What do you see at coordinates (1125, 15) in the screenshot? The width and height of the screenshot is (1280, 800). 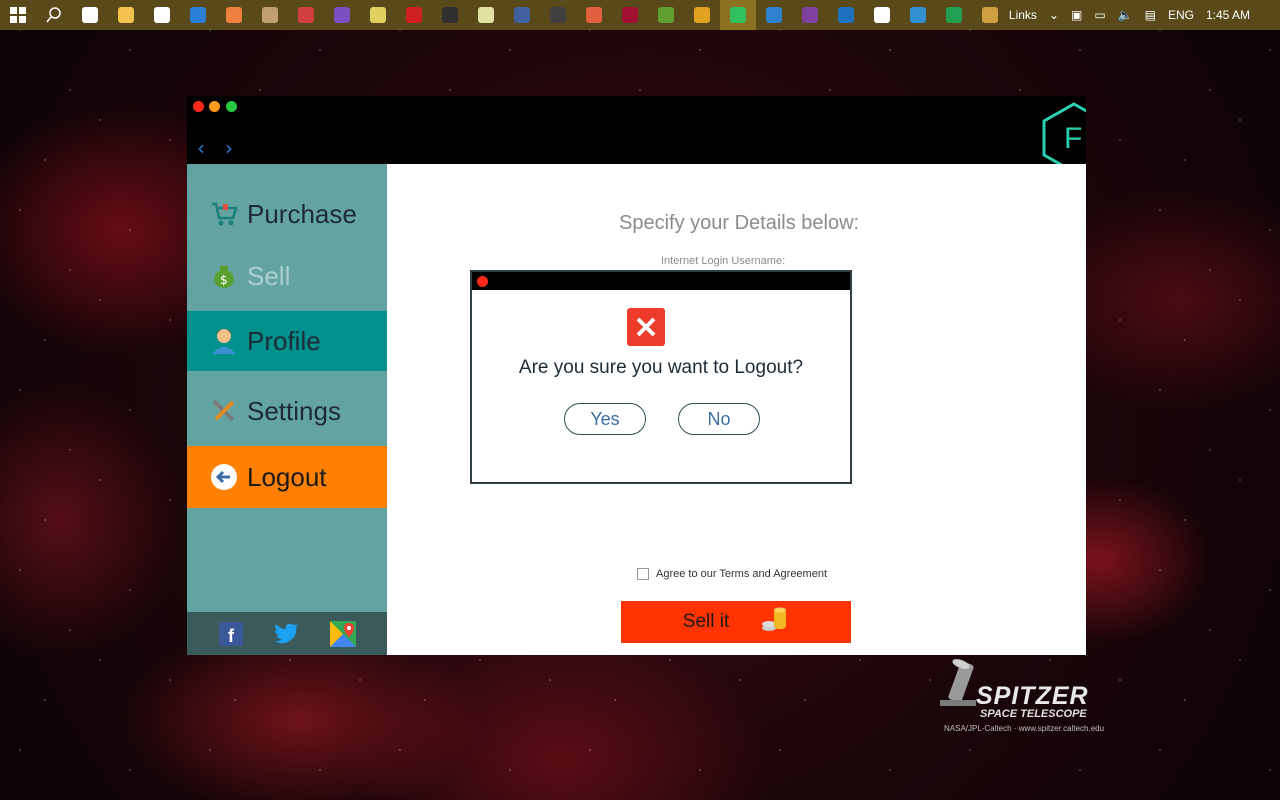 I see `volume-icon: 🔈` at bounding box center [1125, 15].